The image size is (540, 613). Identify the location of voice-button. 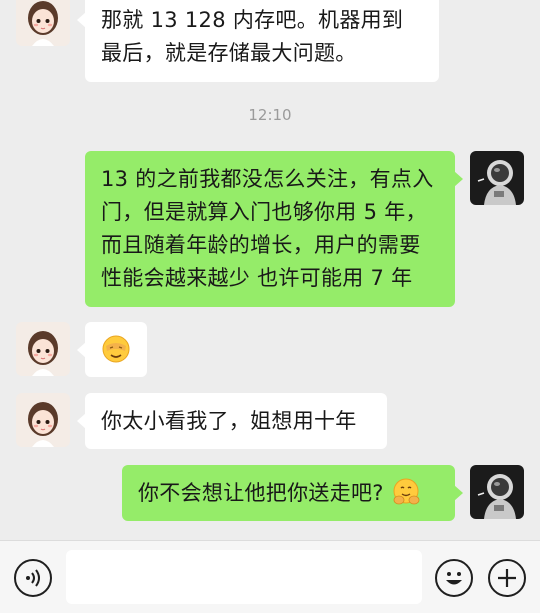
(33, 578).